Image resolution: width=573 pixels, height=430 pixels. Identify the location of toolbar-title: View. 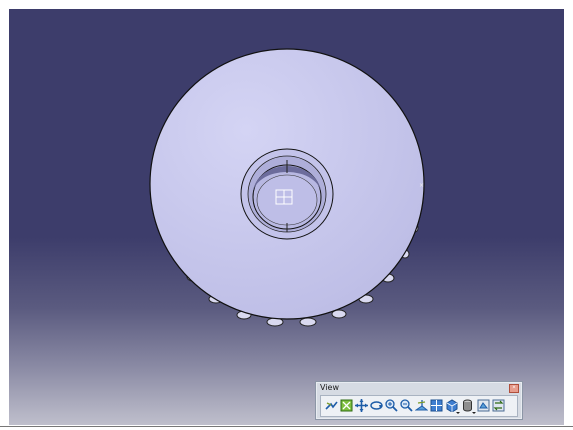
(329, 387).